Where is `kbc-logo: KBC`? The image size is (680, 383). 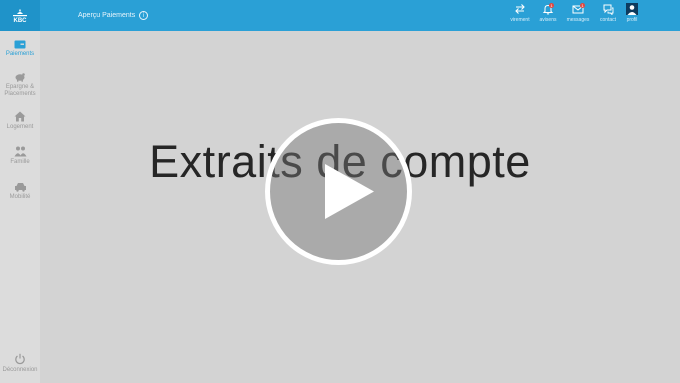 kbc-logo: KBC is located at coordinates (20, 15).